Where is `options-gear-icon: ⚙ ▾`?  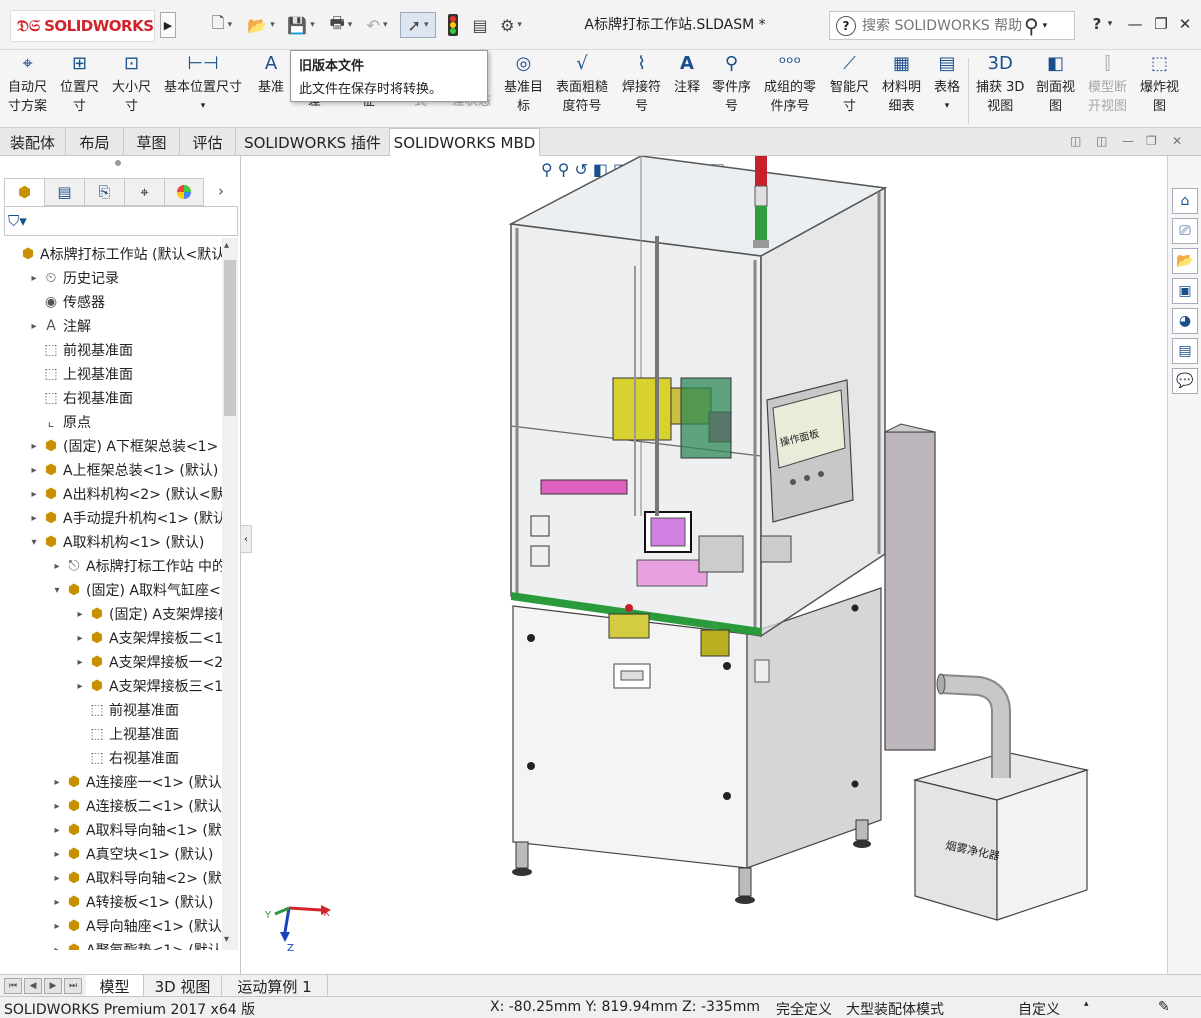
options-gear-icon: ⚙ ▾ is located at coordinates (511, 25).